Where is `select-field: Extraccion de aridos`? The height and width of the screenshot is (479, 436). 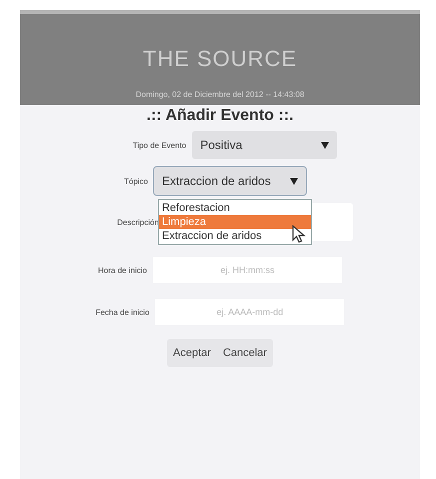 select-field: Extraccion de aridos is located at coordinates (230, 181).